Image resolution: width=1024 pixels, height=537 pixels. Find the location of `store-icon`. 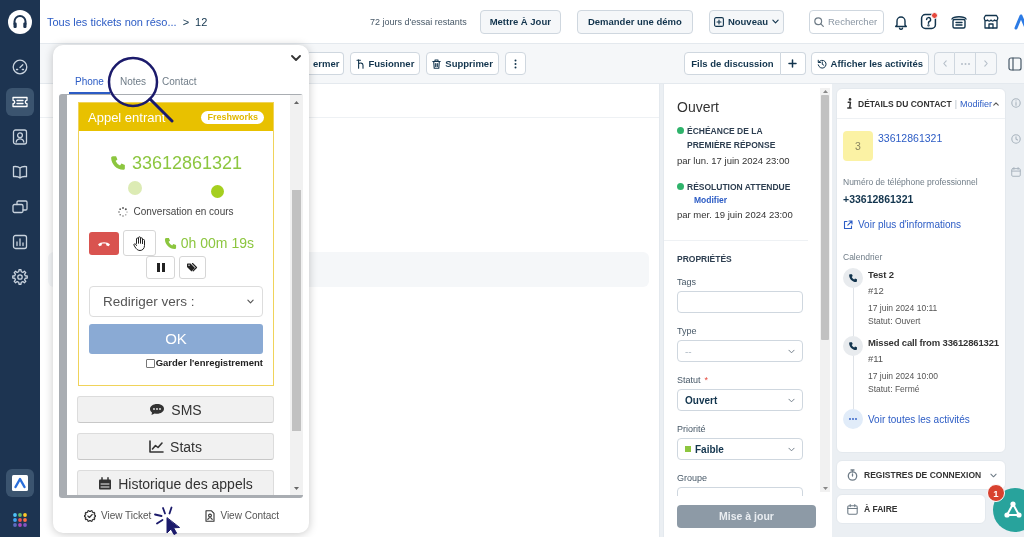

store-icon is located at coordinates (991, 21).